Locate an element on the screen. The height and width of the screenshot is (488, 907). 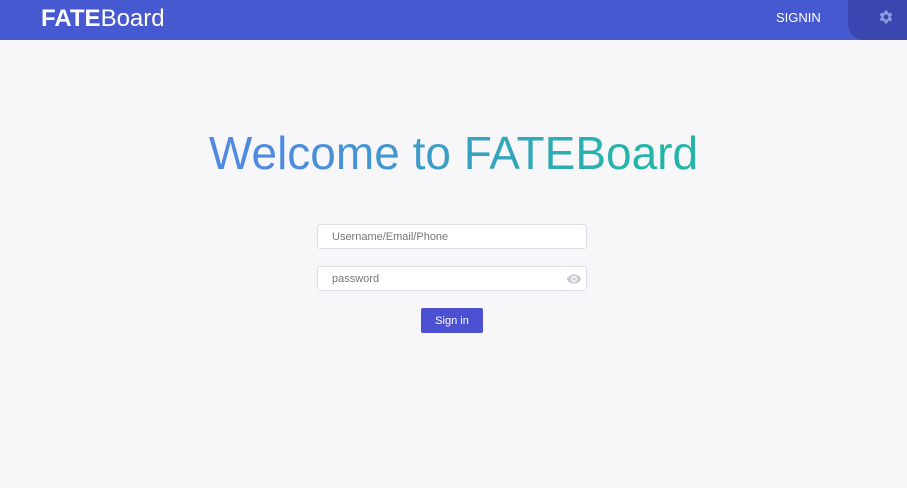
top-header: FATEBoard SIGNIN is located at coordinates (453, 20).